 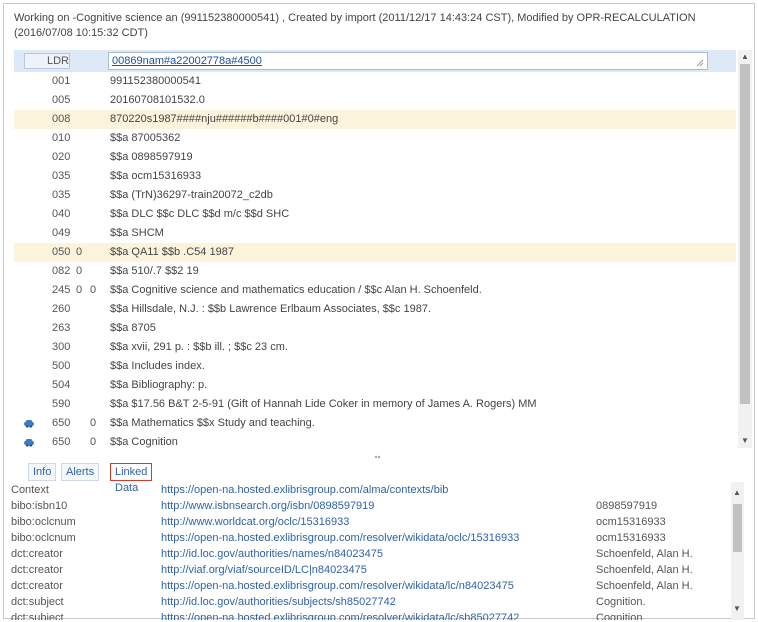 What do you see at coordinates (61, 119) in the screenshot?
I see `field-tag: 008` at bounding box center [61, 119].